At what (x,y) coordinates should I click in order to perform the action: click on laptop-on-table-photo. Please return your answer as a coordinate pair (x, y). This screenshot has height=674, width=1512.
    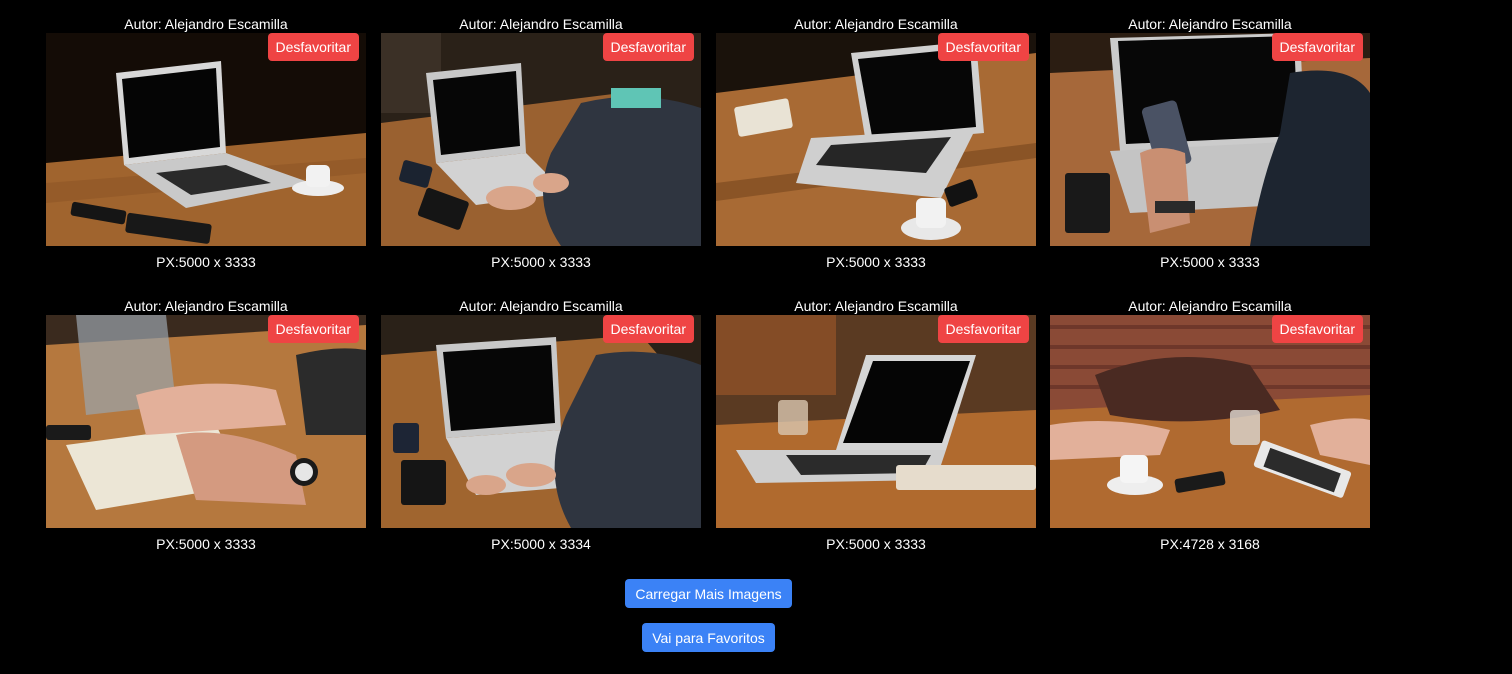
    Looking at the image, I should click on (206, 139).